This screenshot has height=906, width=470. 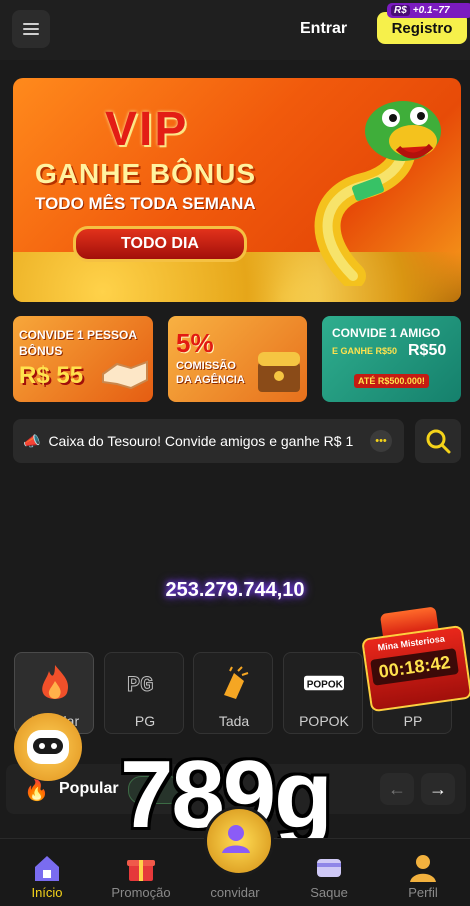 I want to click on nav-label: Perfil, so click(x=423, y=892).